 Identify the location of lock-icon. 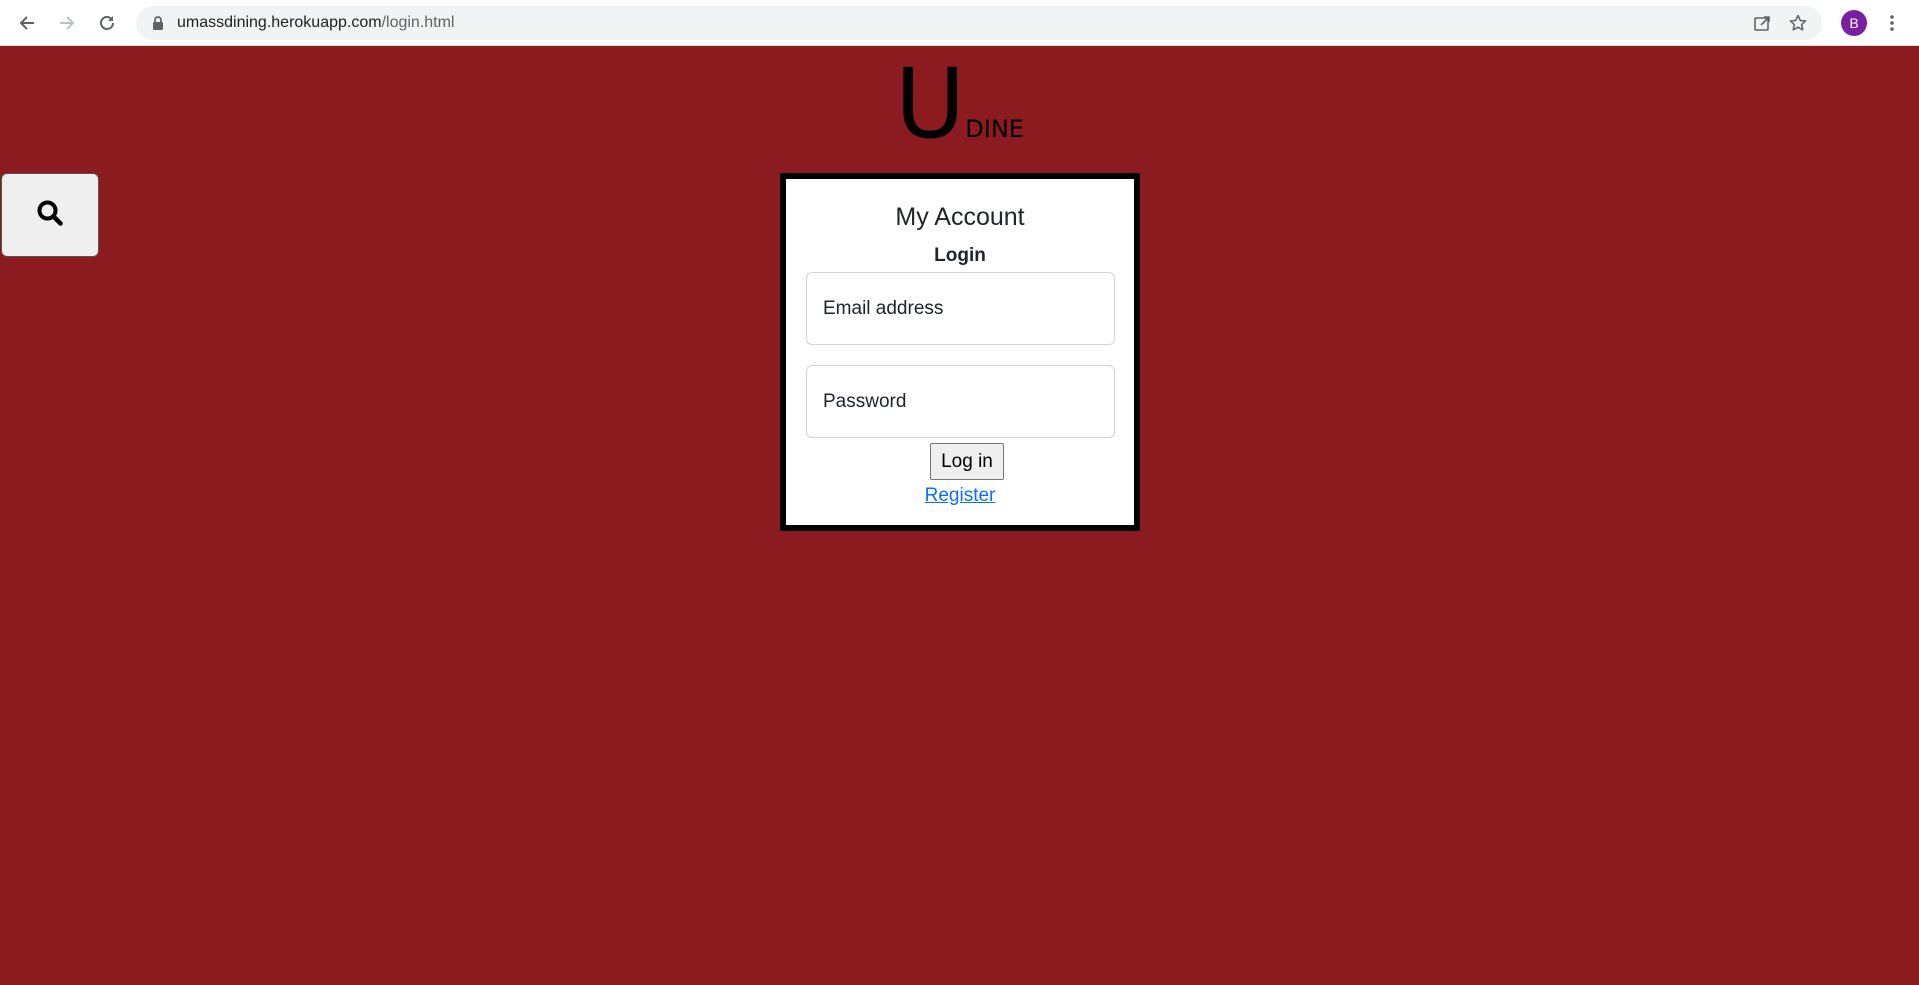
(158, 25).